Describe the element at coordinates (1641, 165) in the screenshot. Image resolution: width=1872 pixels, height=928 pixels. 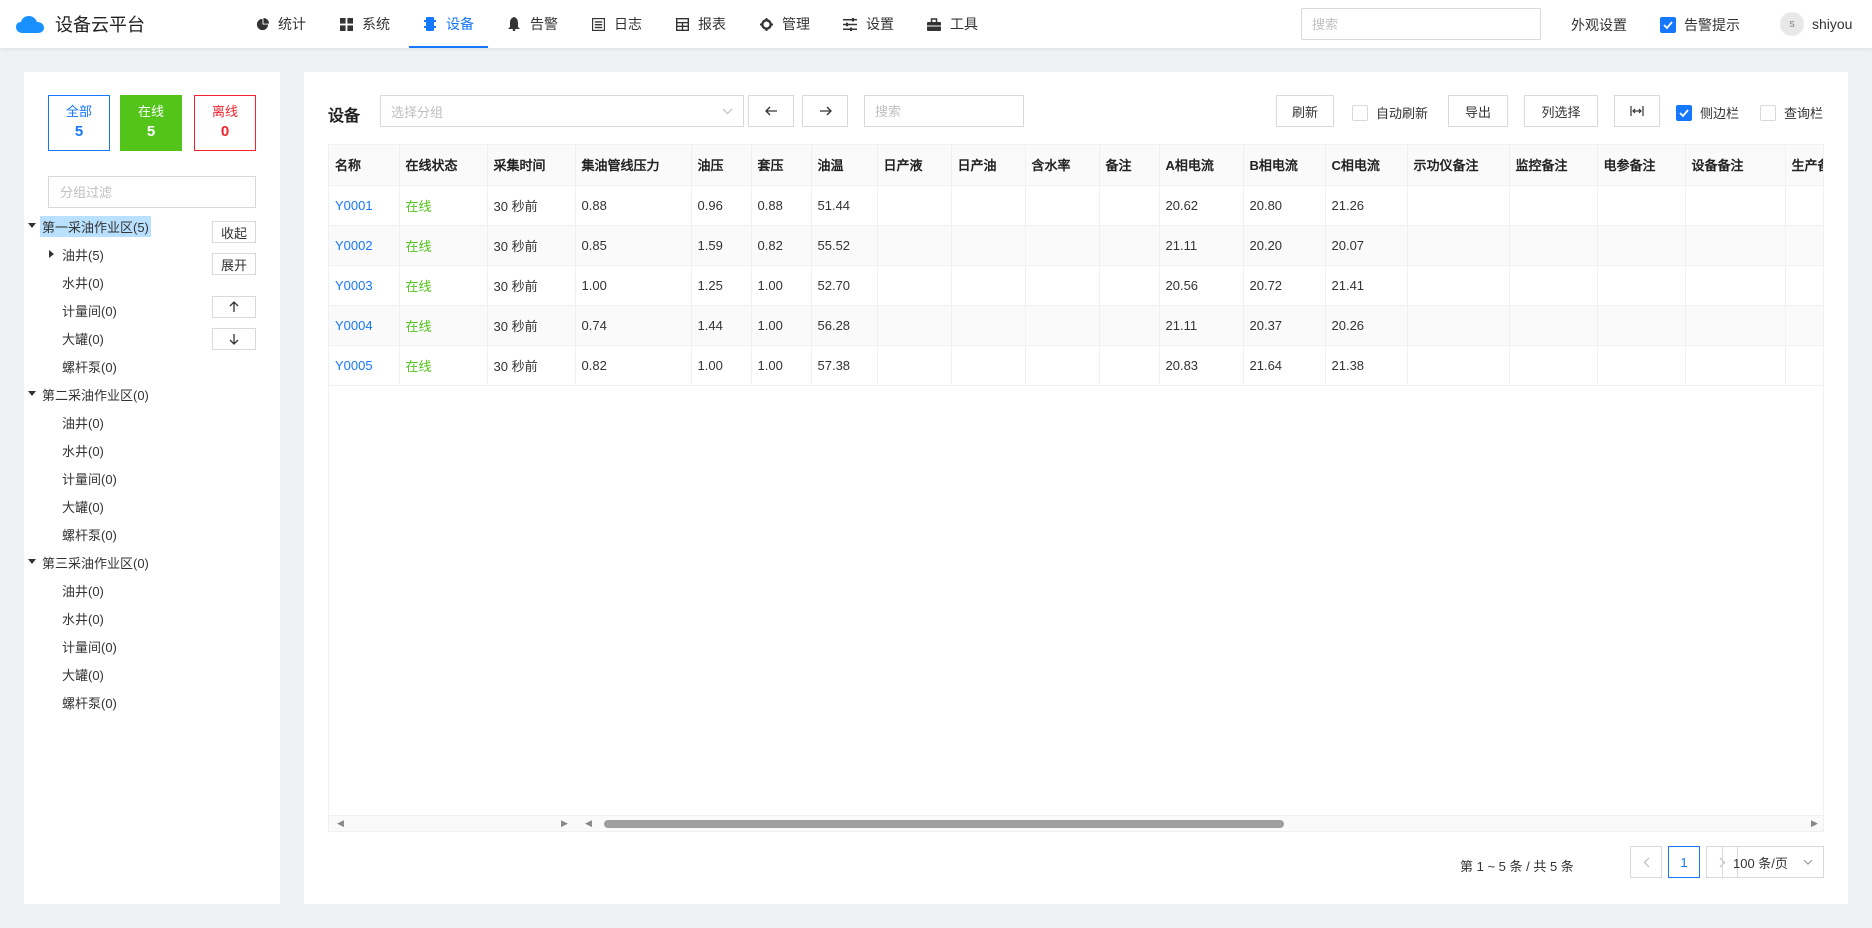
I see `column-header: 电参备注` at that location.